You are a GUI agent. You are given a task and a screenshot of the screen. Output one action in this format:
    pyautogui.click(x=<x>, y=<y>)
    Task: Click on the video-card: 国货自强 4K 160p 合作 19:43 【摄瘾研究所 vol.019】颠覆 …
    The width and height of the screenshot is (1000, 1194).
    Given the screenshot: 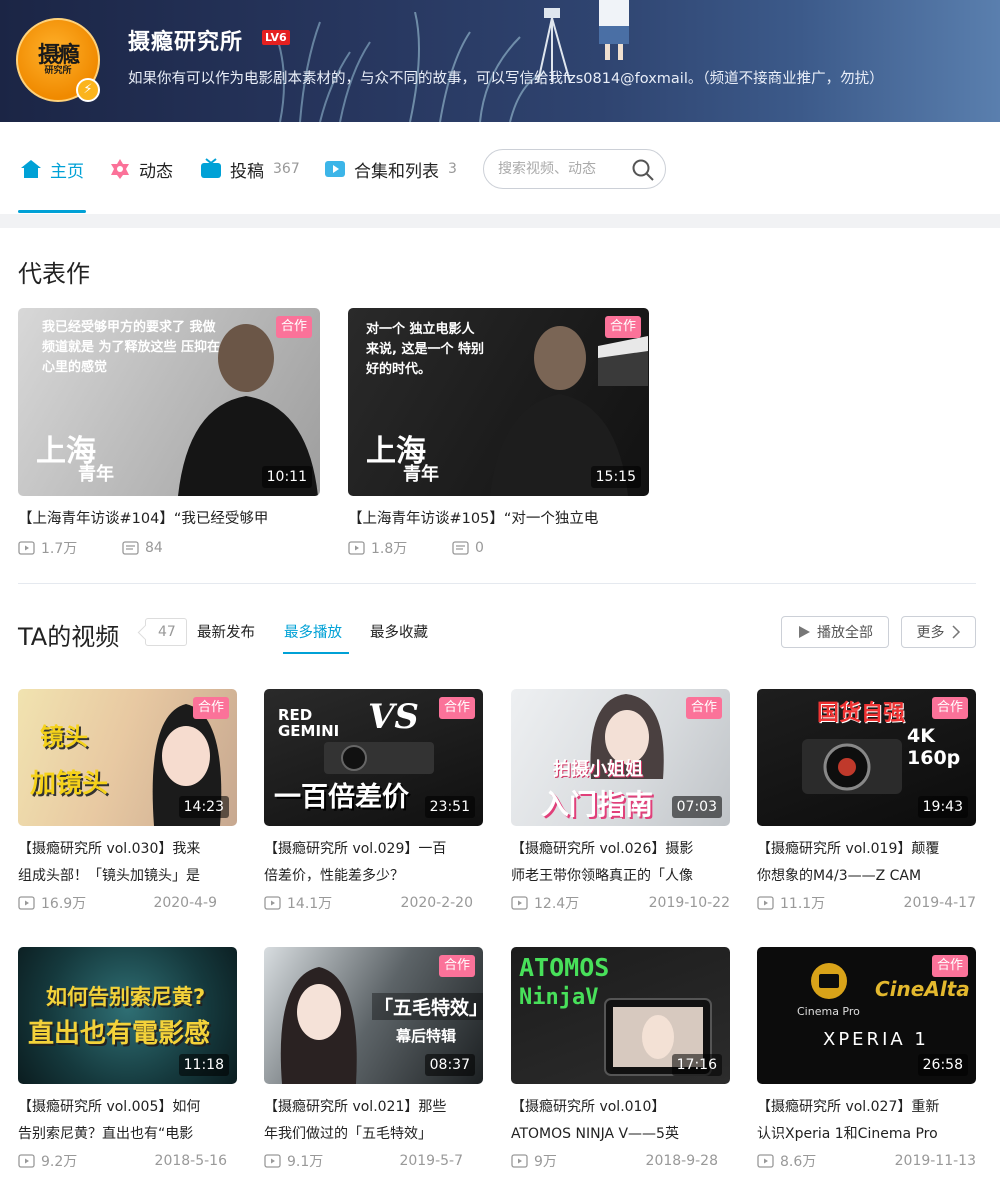 What is the action you would take?
    pyautogui.click(x=866, y=801)
    